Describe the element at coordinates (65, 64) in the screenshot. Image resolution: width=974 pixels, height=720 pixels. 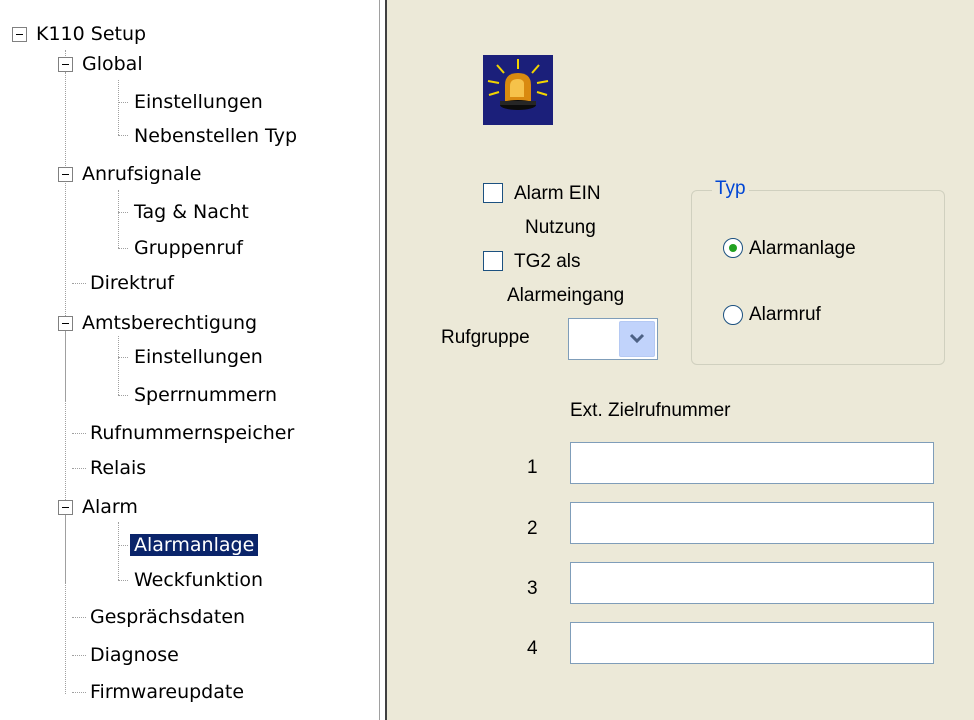
I see `collapse-global-icon` at that location.